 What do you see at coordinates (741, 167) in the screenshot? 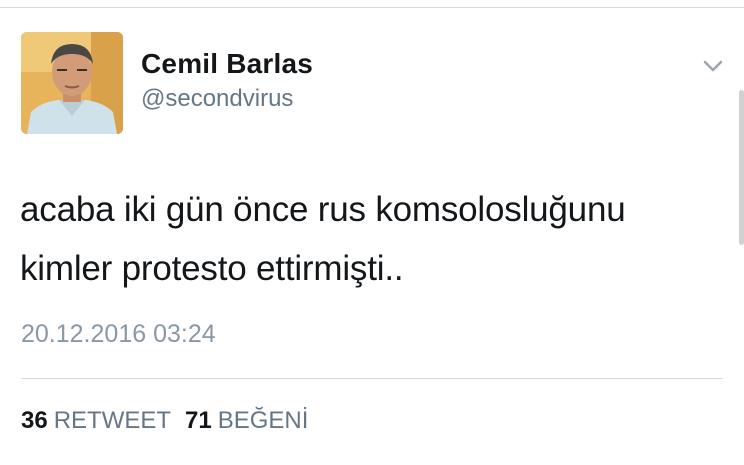
I see `scrollbar` at bounding box center [741, 167].